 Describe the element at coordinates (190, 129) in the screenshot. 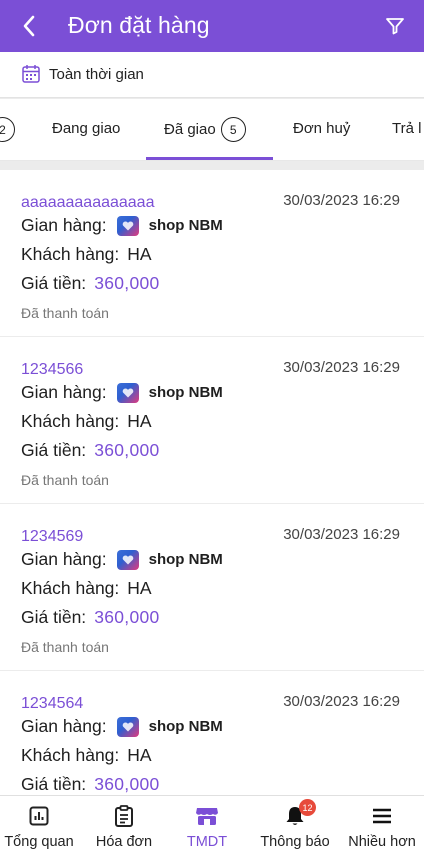

I see `tab-label: Đã giao` at that location.